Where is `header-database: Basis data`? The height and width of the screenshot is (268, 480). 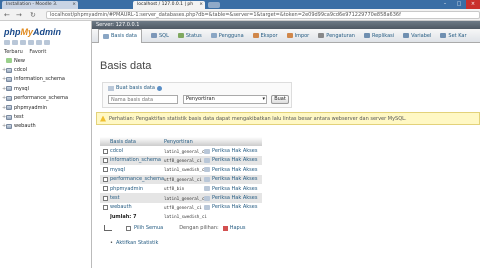
header-database: Basis data is located at coordinates (137, 142).